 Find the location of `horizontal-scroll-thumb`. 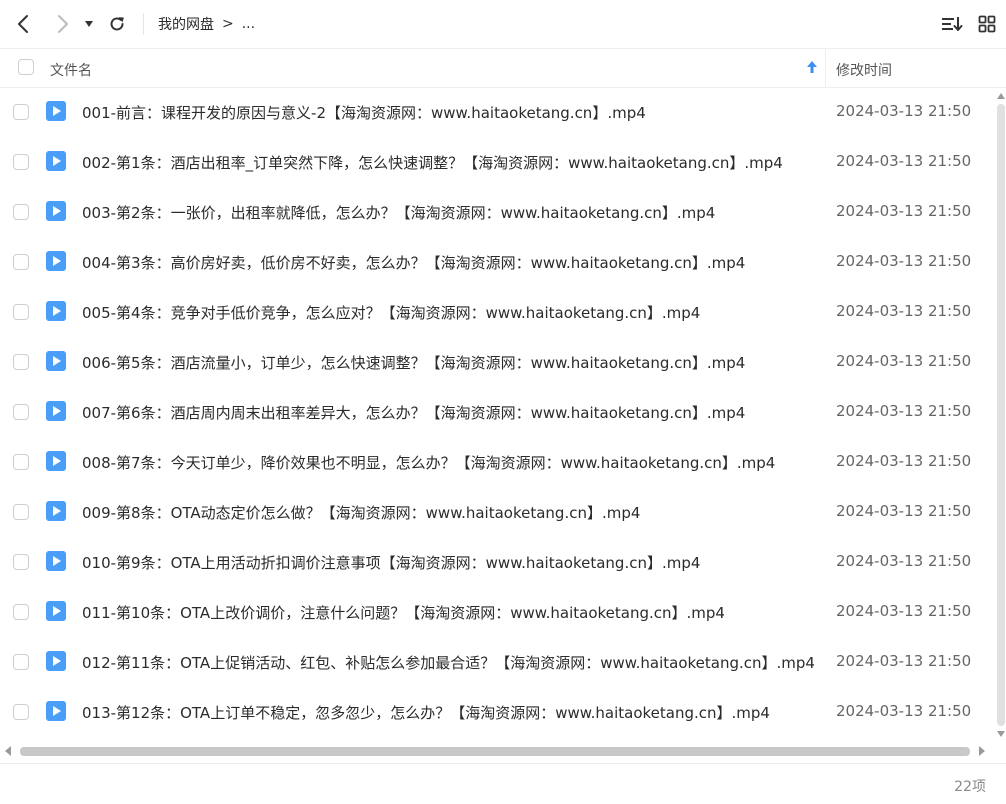

horizontal-scroll-thumb is located at coordinates (495, 751).